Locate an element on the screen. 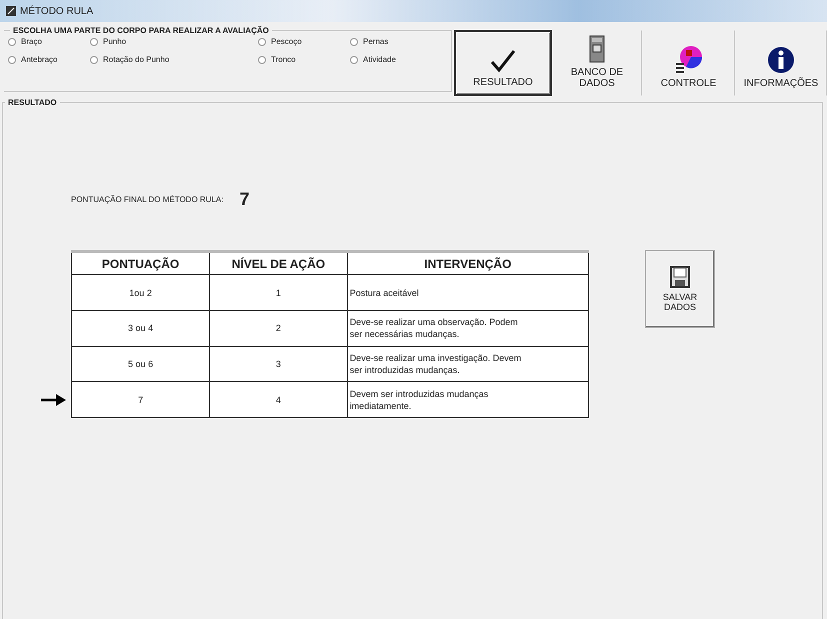 The image size is (827, 619). table-cell: 7 is located at coordinates (141, 400).